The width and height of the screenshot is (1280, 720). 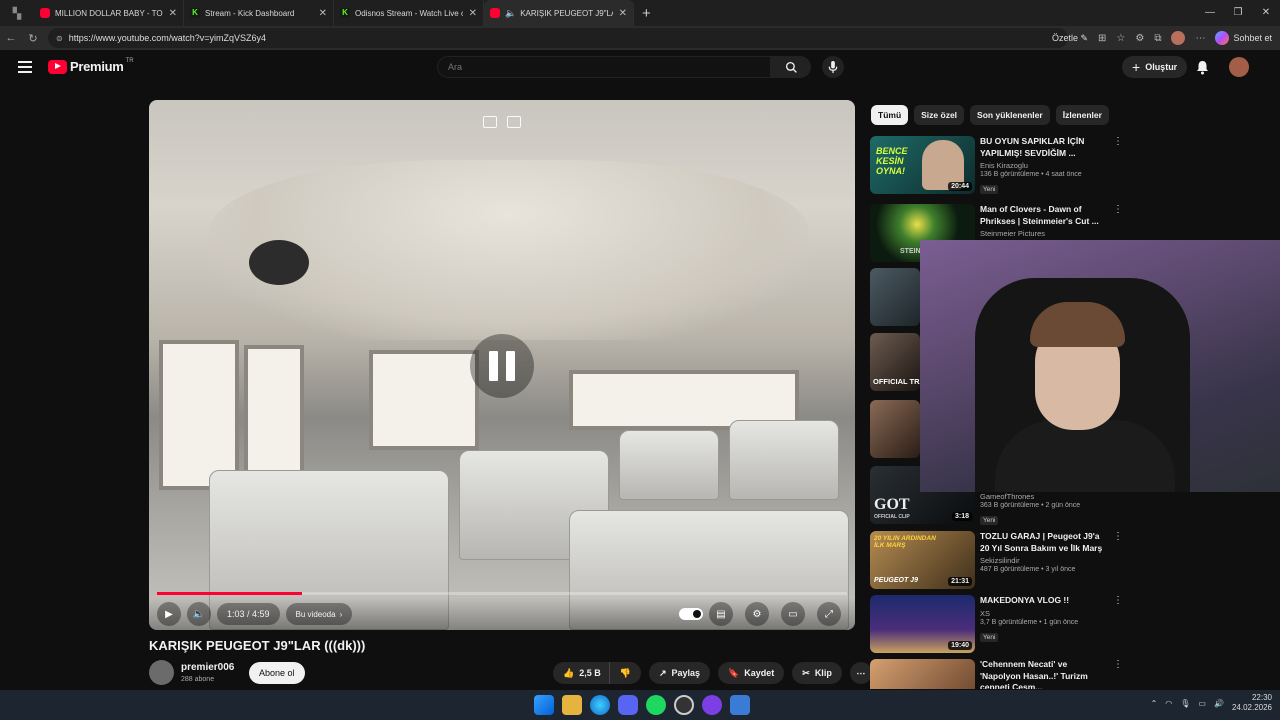 What do you see at coordinates (259, 13) in the screenshot?
I see `browser-tab: K Stream - Kick Dashboard ✕` at bounding box center [259, 13].